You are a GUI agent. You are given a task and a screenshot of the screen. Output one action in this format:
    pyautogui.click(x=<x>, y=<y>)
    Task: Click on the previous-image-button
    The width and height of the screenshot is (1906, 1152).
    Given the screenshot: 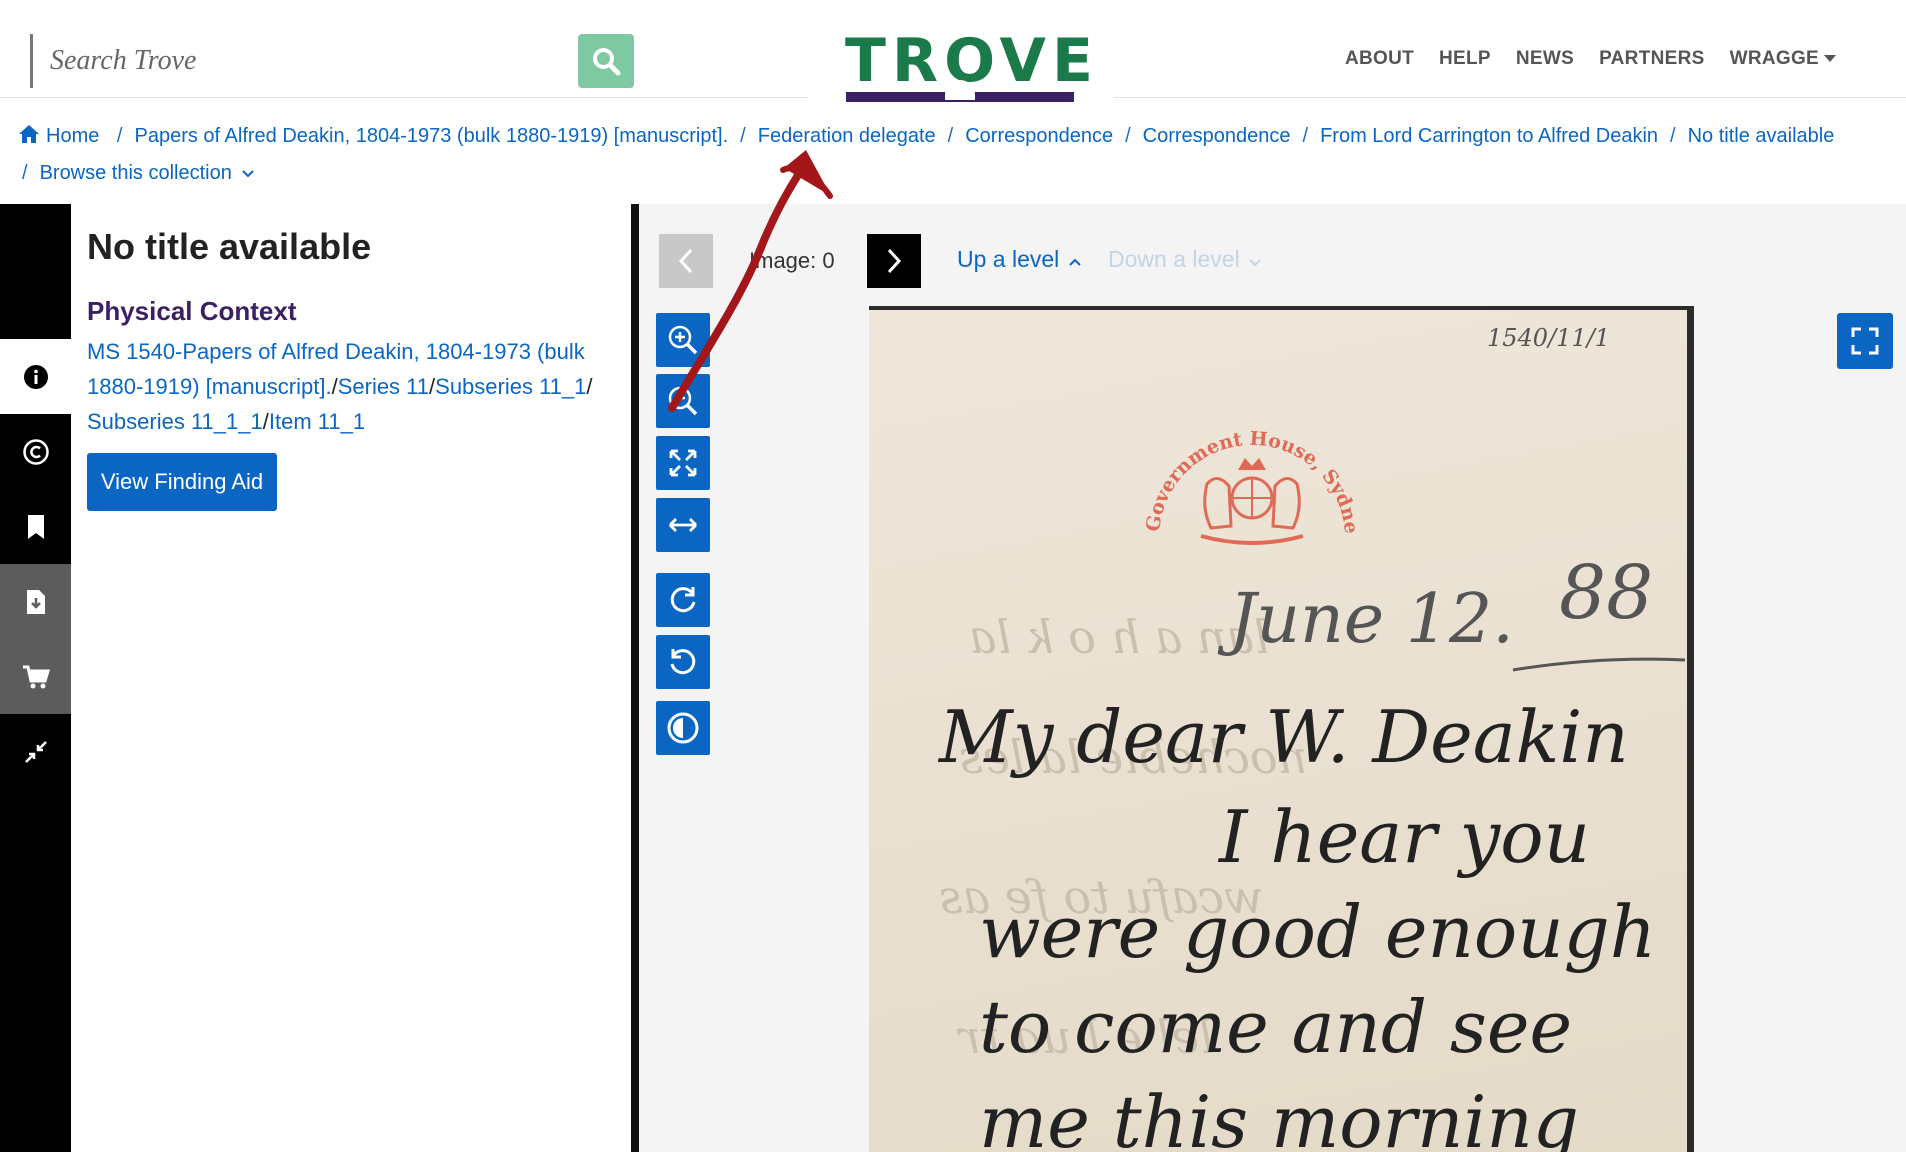 What is the action you would take?
    pyautogui.click(x=686, y=261)
    